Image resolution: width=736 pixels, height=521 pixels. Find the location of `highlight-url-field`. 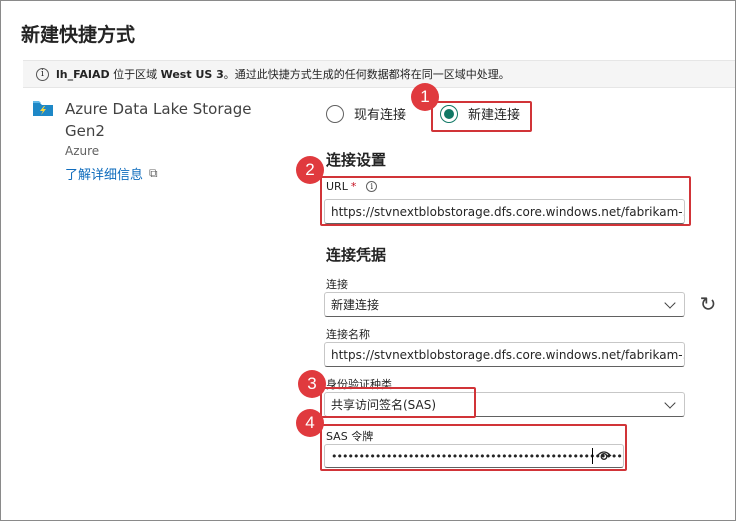

highlight-url-field is located at coordinates (505, 201).